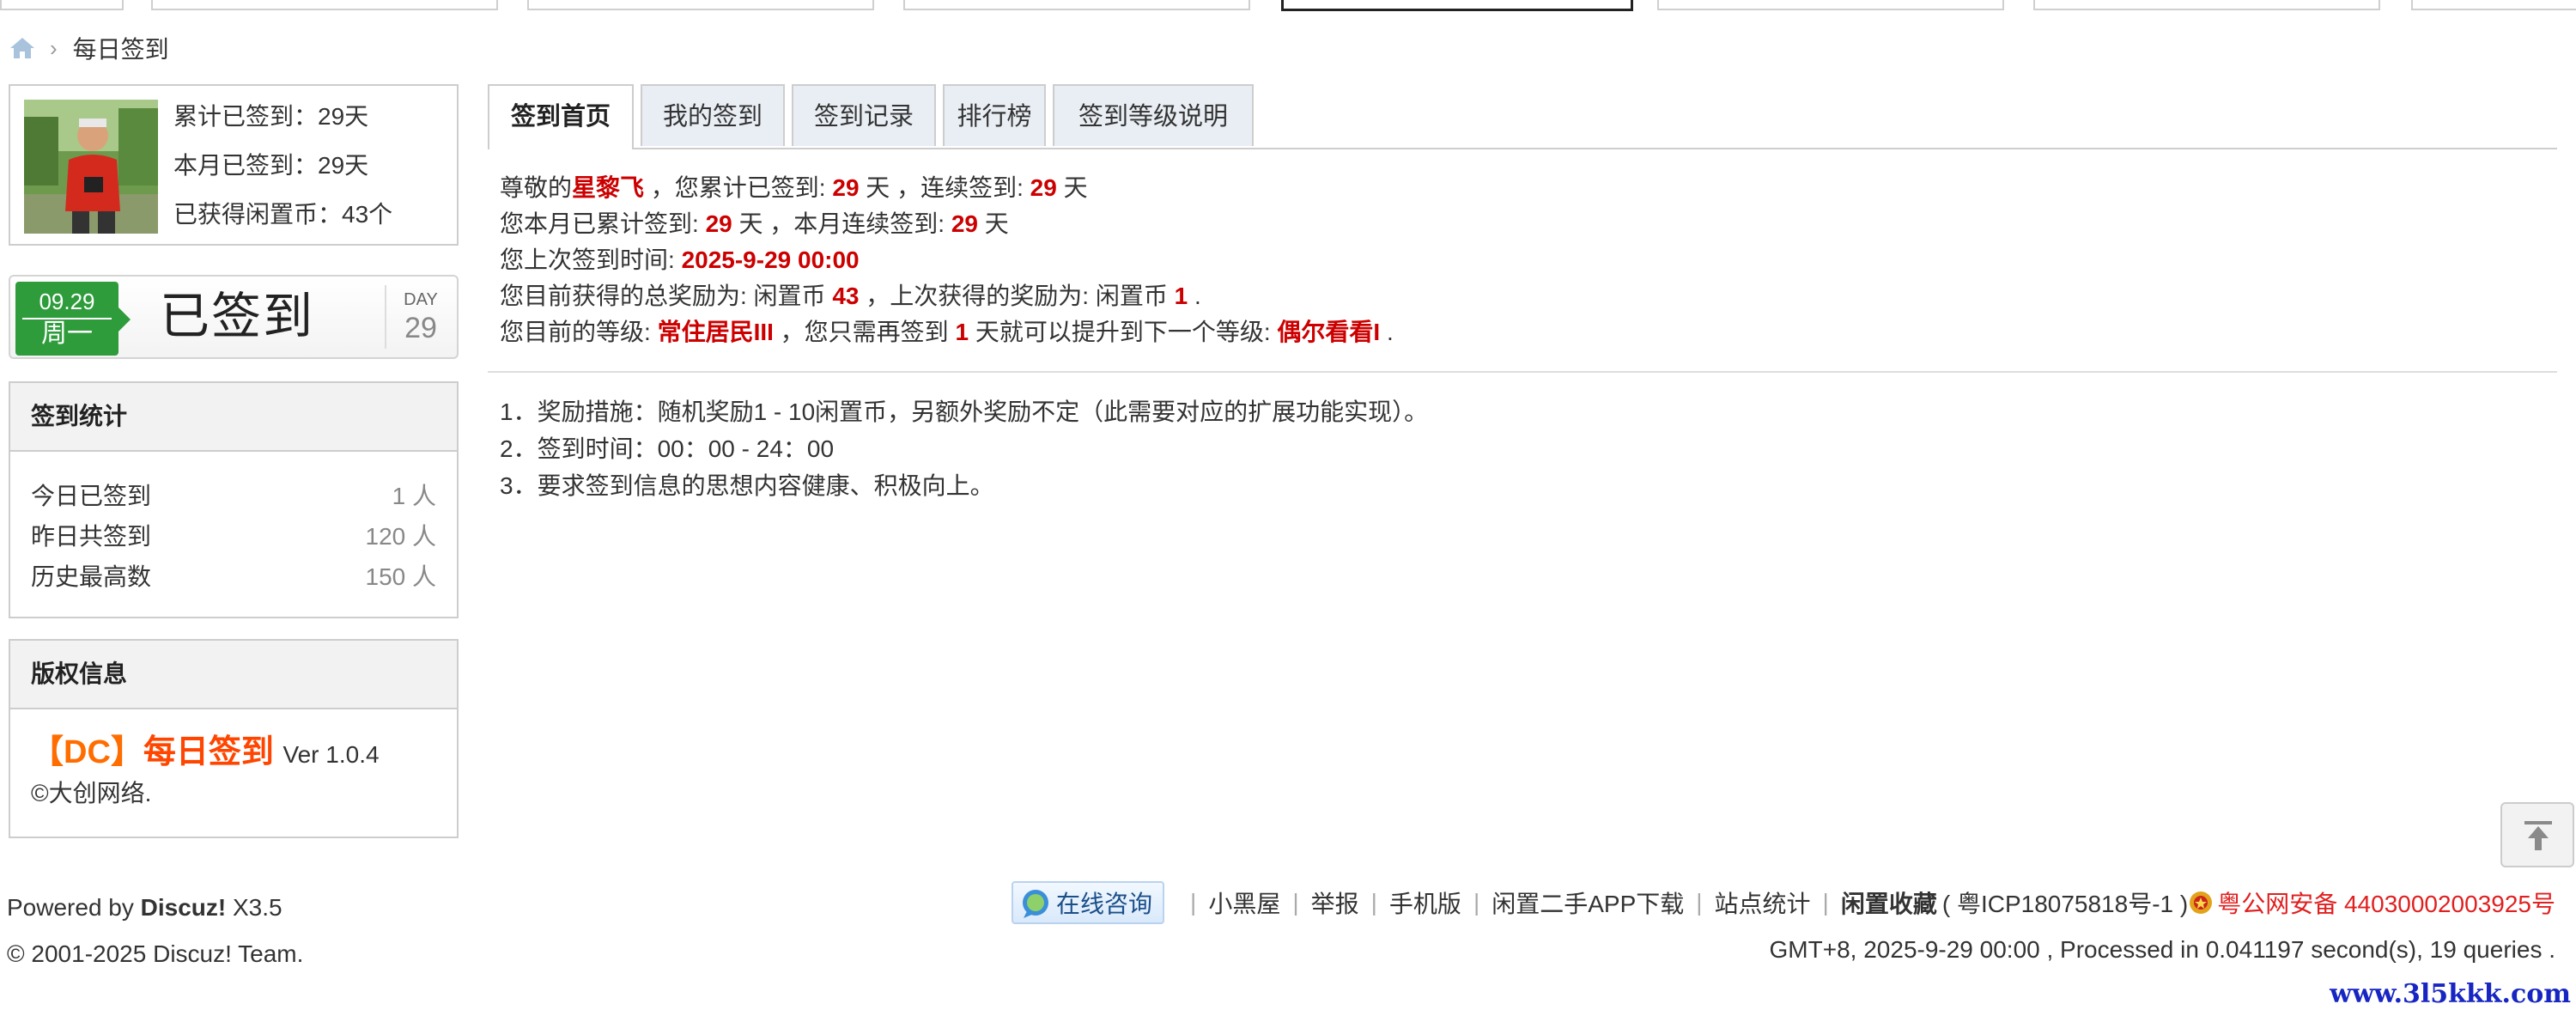 The height and width of the screenshot is (1010, 2576). I want to click on sign-date: 09.29, so click(67, 301).